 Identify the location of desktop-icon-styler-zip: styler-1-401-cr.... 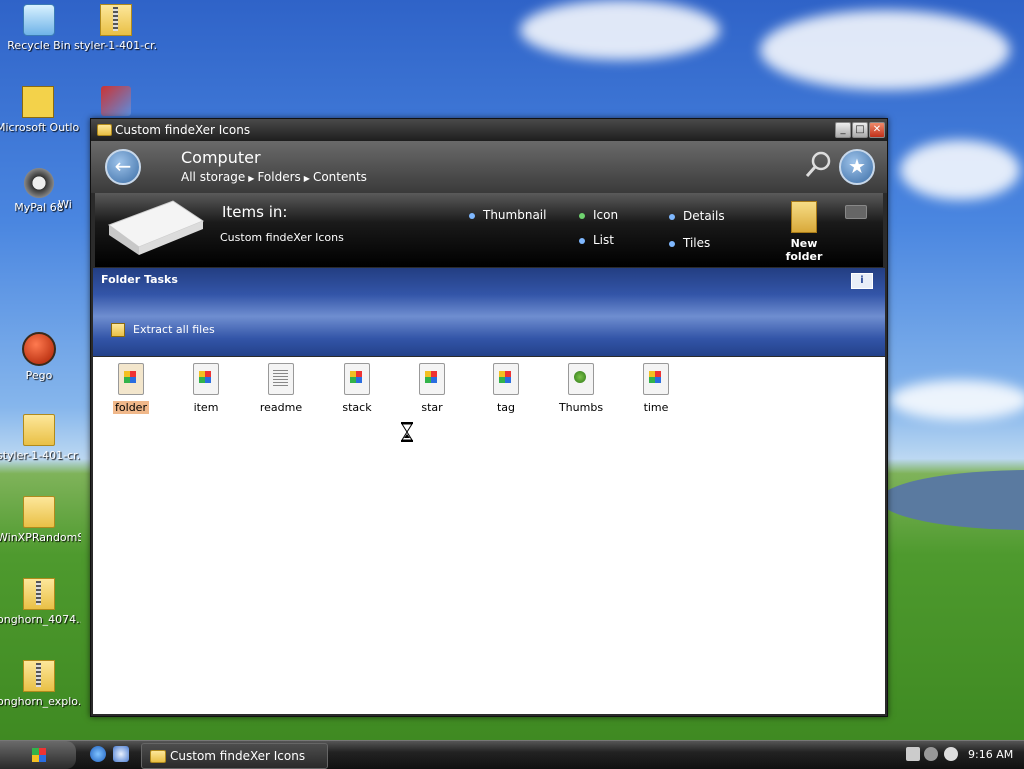
(116, 28).